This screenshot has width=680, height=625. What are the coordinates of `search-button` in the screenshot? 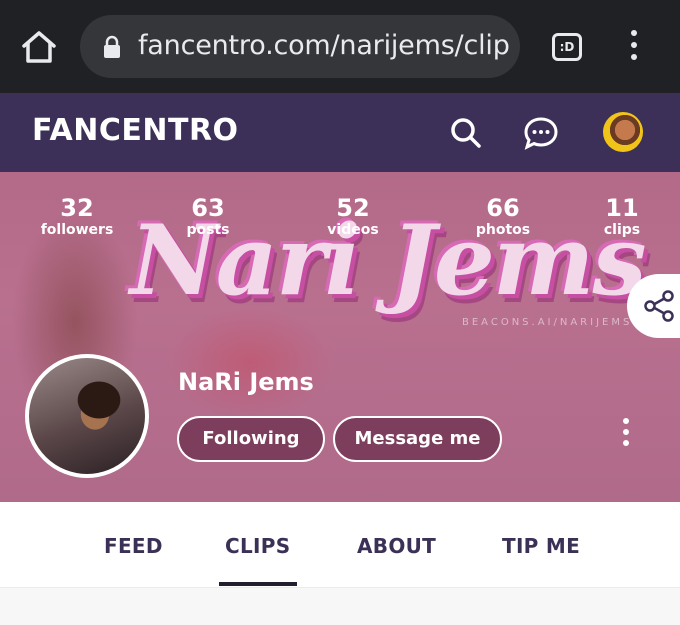 It's located at (466, 133).